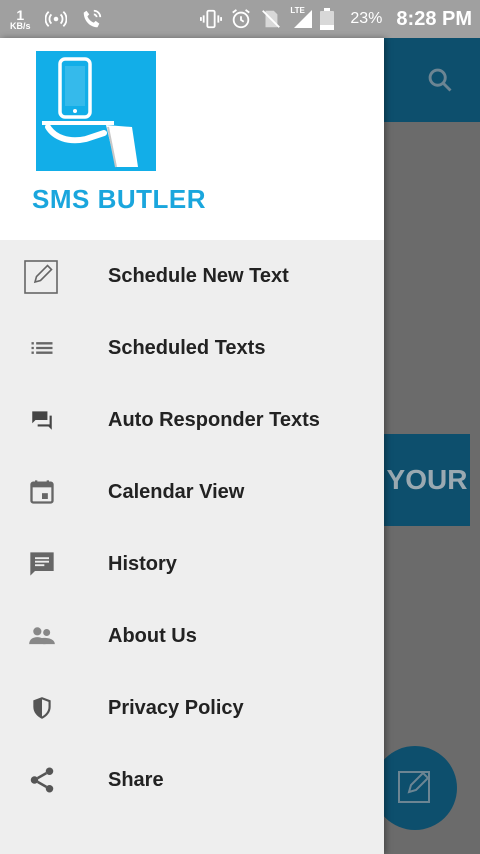 The height and width of the screenshot is (854, 480). I want to click on menu-item-about-us: About Us, so click(192, 636).